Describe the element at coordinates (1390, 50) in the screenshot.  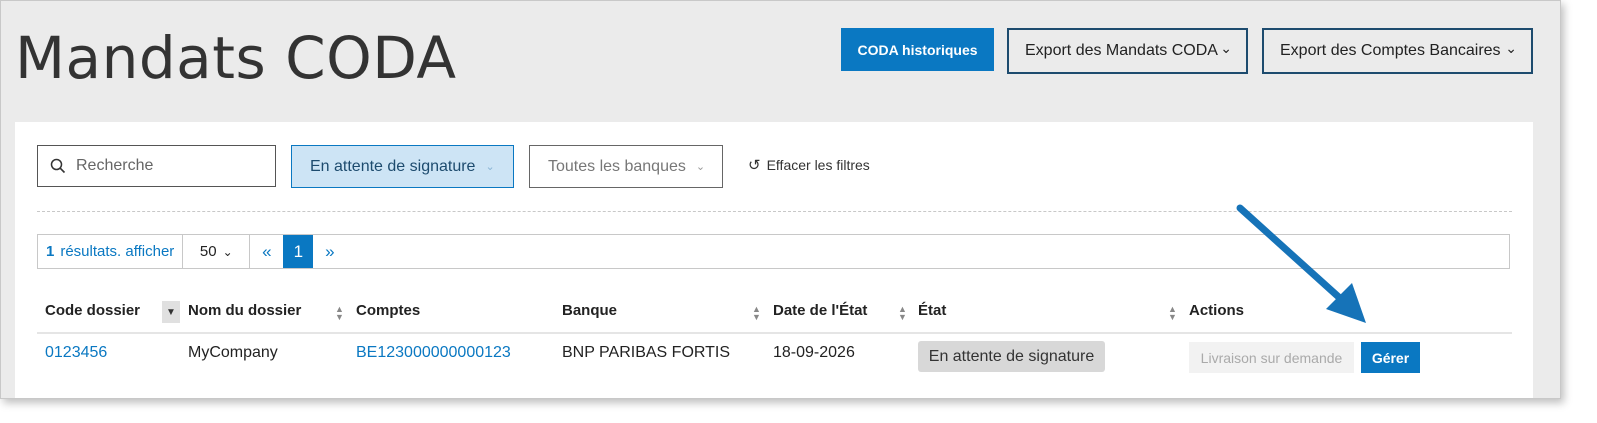
I see `export-accounts-label: Export des Comptes Bancaires` at that location.